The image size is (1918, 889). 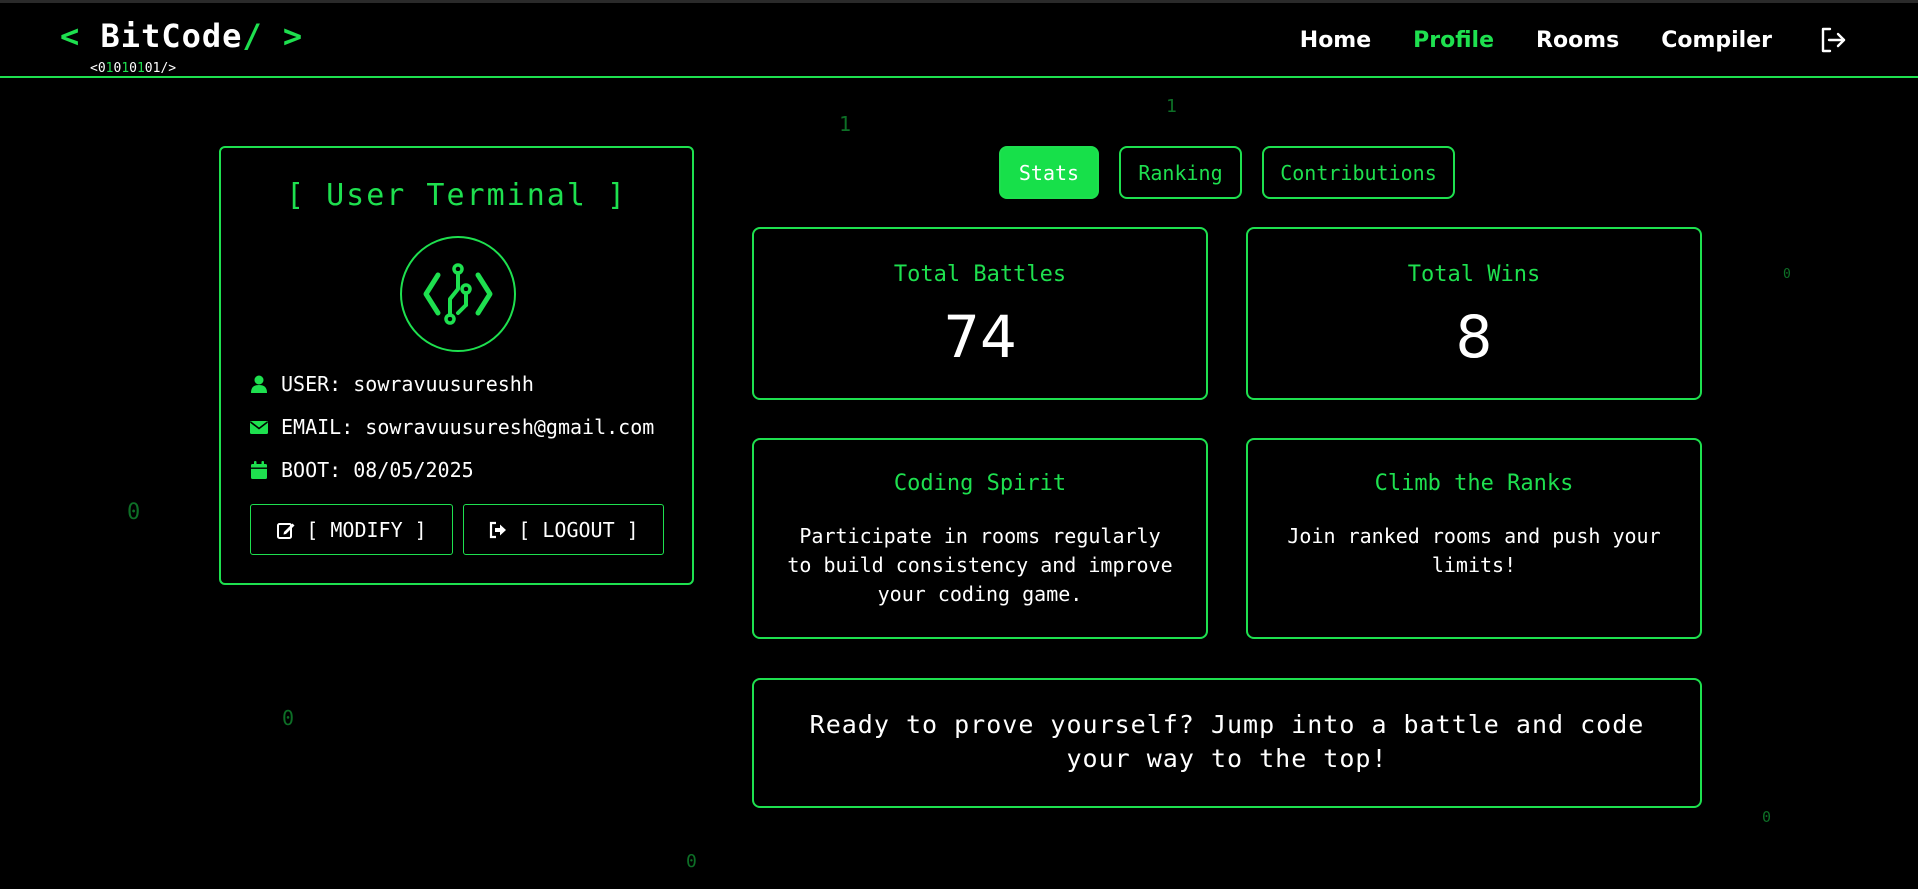 I want to click on boot-row: BOOT: 08/05/2025, so click(x=361, y=470).